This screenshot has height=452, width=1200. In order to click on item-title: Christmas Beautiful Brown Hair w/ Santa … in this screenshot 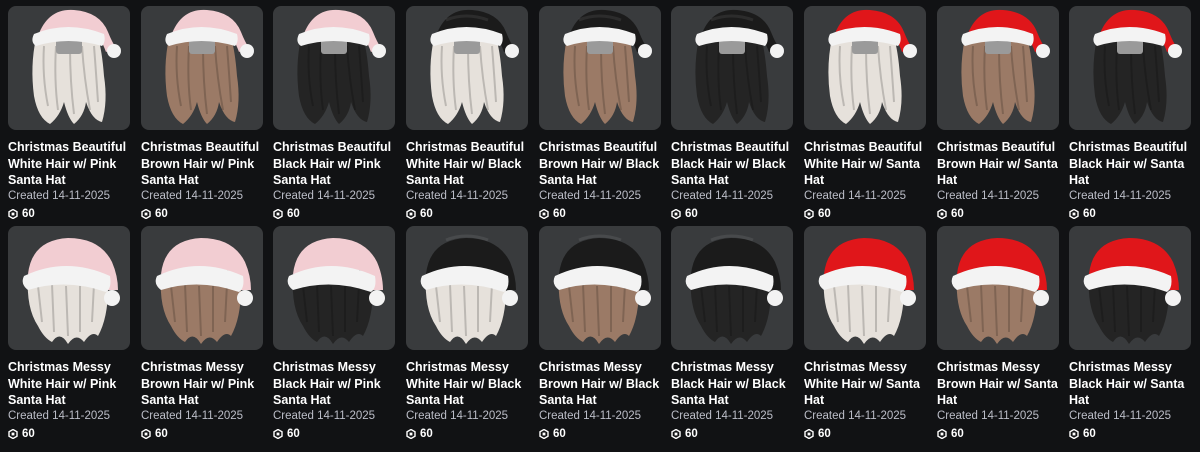, I will do `click(999, 164)`.